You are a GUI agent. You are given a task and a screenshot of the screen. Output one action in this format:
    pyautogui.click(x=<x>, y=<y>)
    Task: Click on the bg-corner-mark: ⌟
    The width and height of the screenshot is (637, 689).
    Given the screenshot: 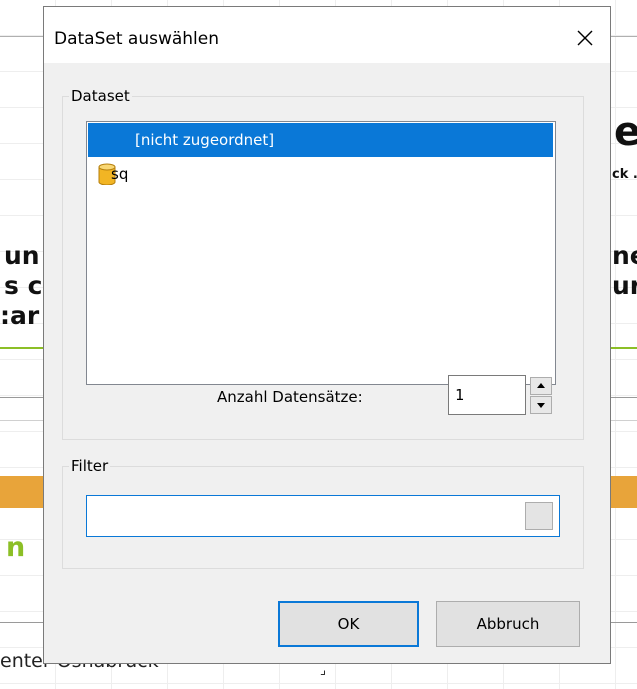 What is the action you would take?
    pyautogui.click(x=323, y=670)
    